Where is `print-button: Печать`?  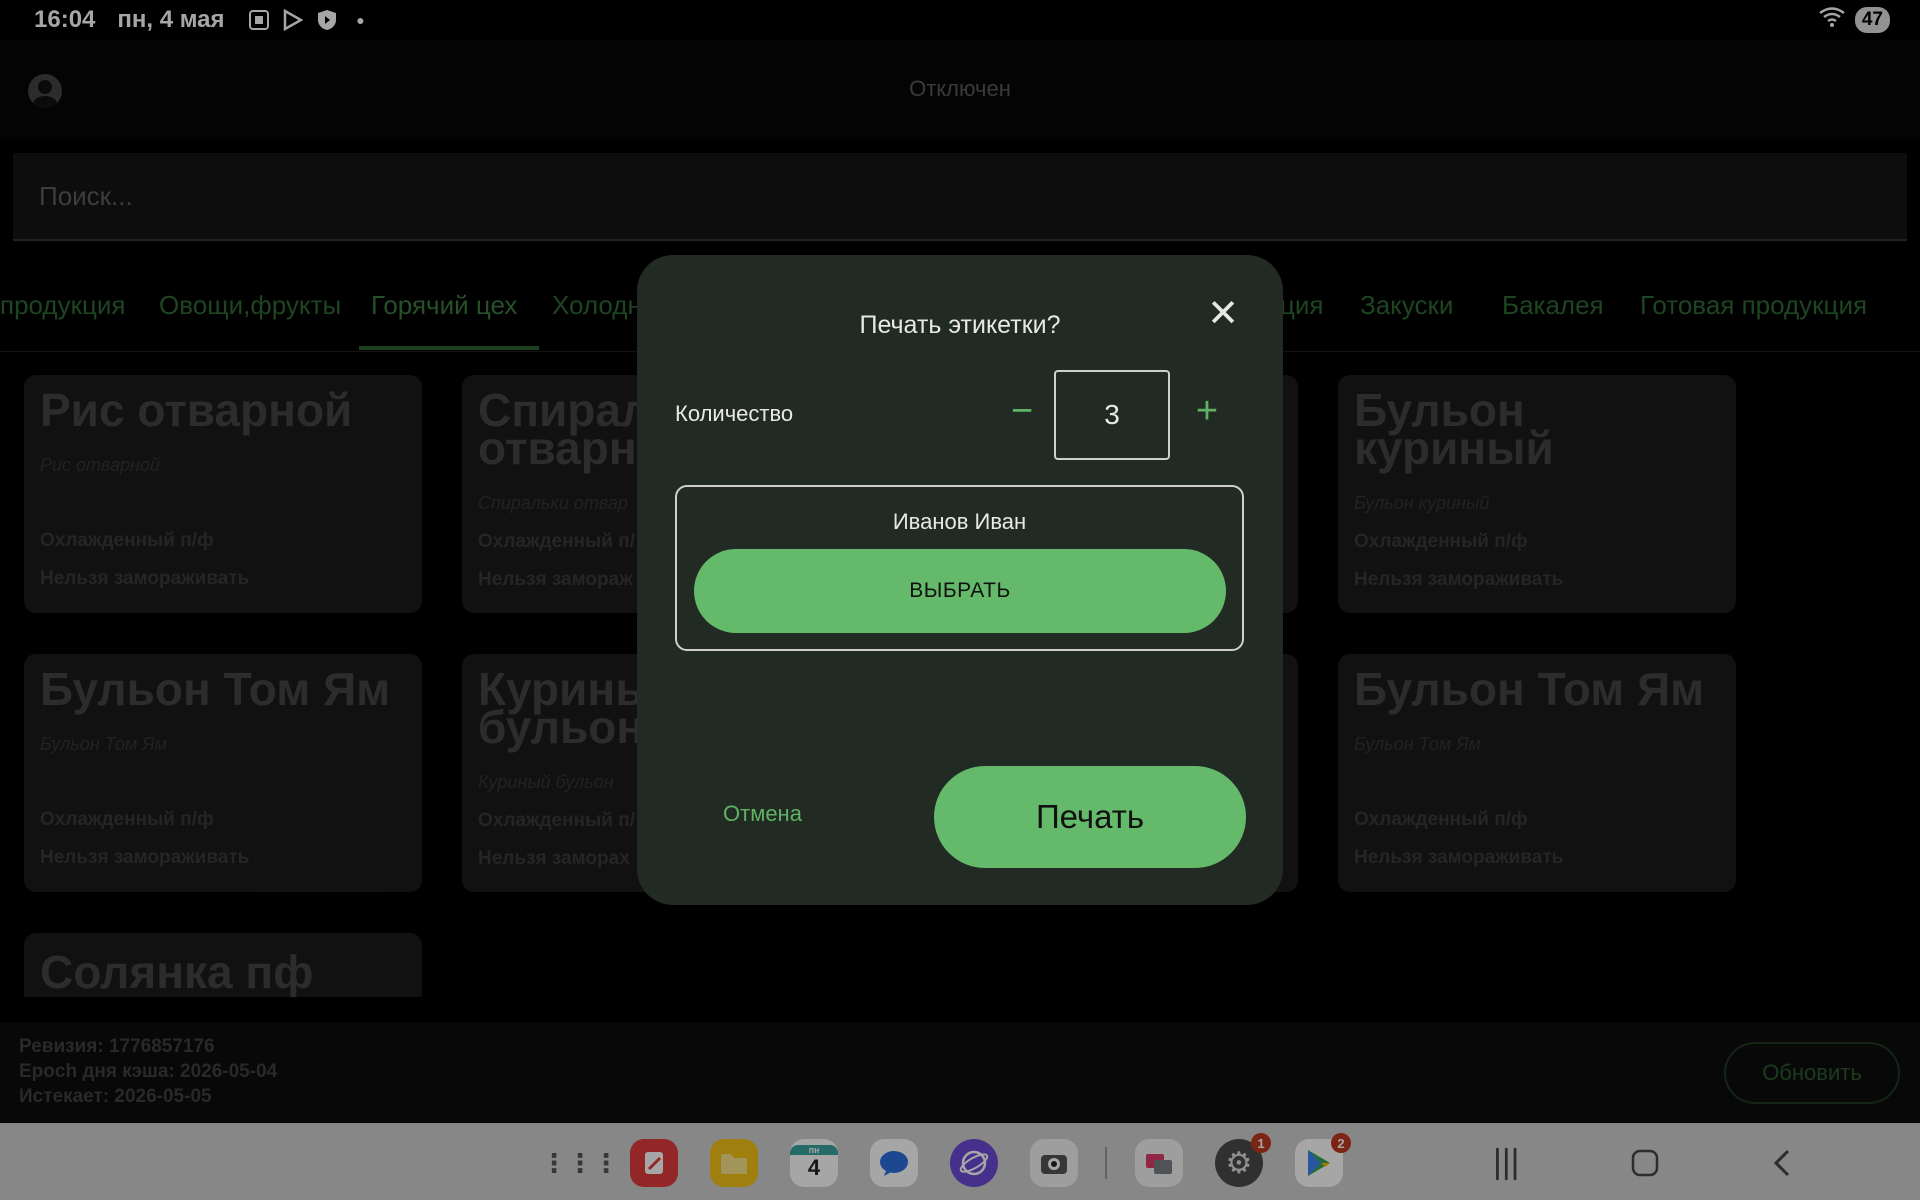 print-button: Печать is located at coordinates (1090, 817).